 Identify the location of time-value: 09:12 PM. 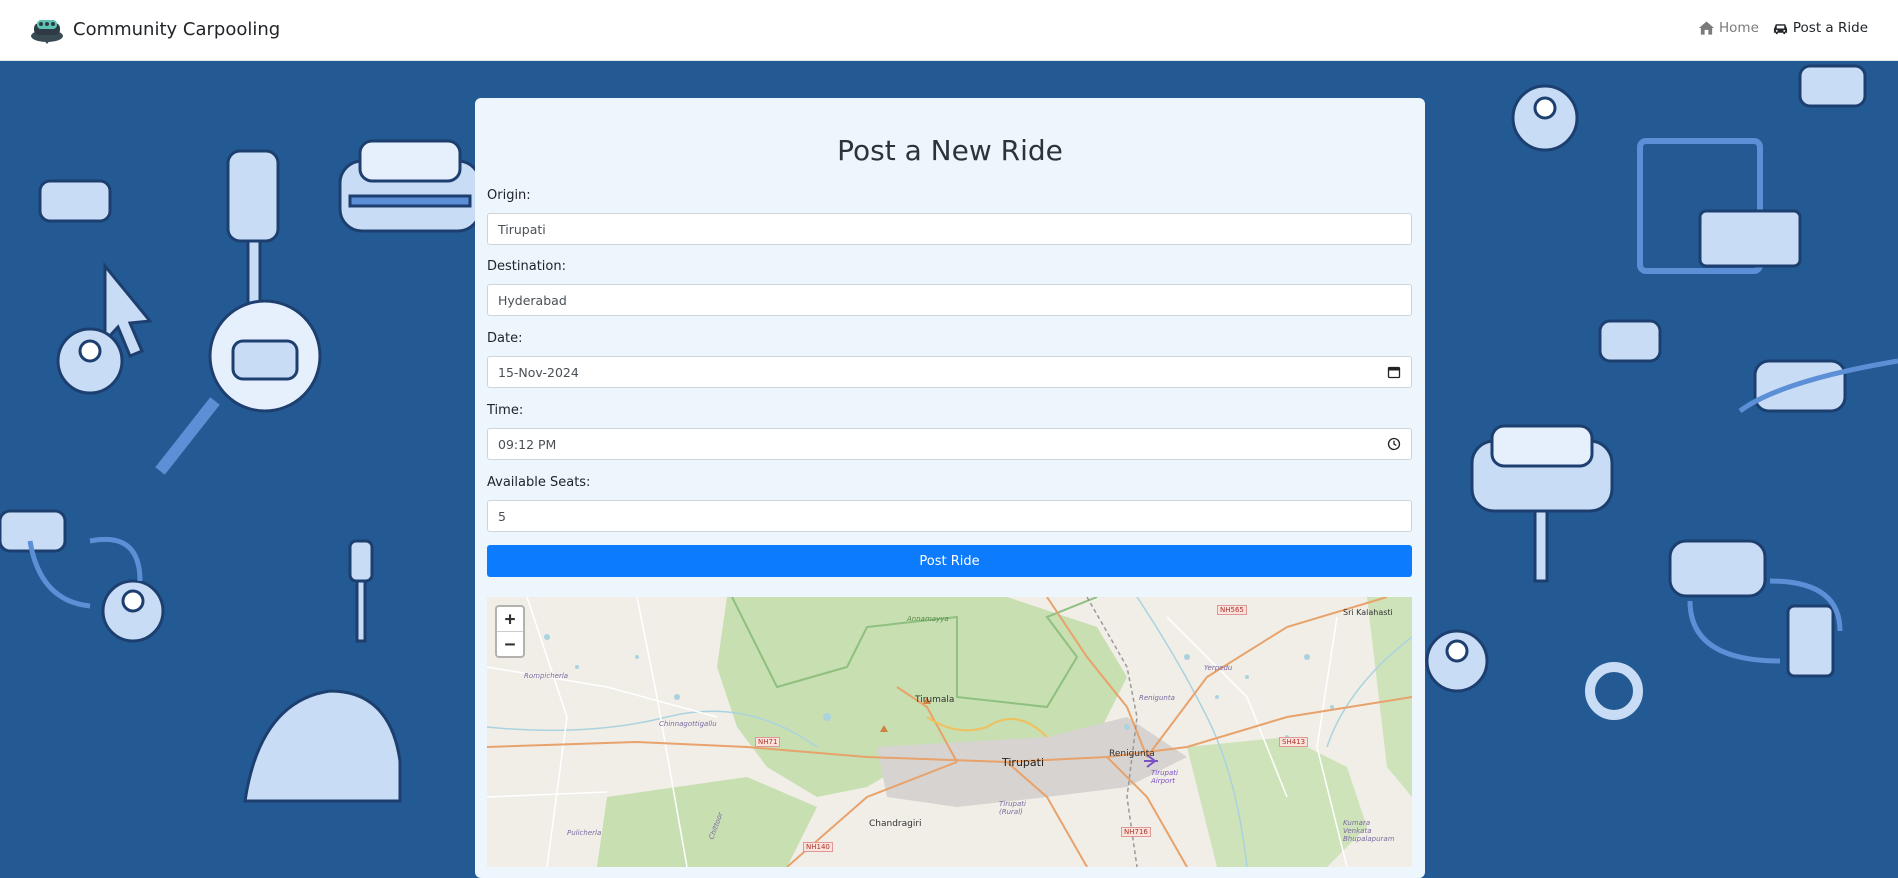
(527, 444).